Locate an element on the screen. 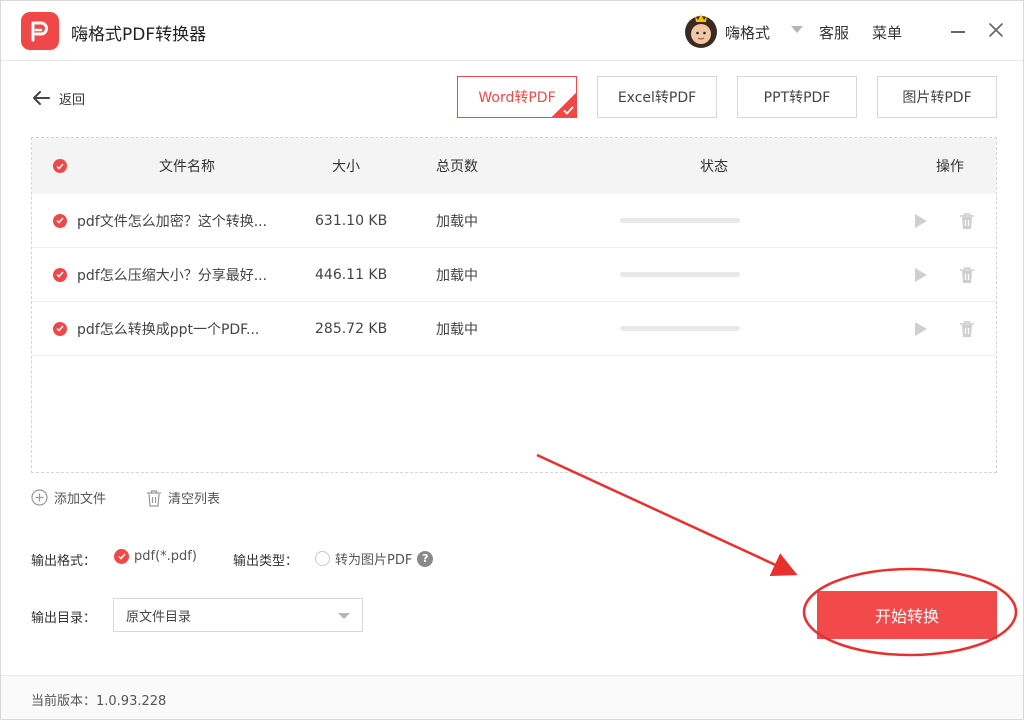  output-type-label: 输出类型： is located at coordinates (266, 561).